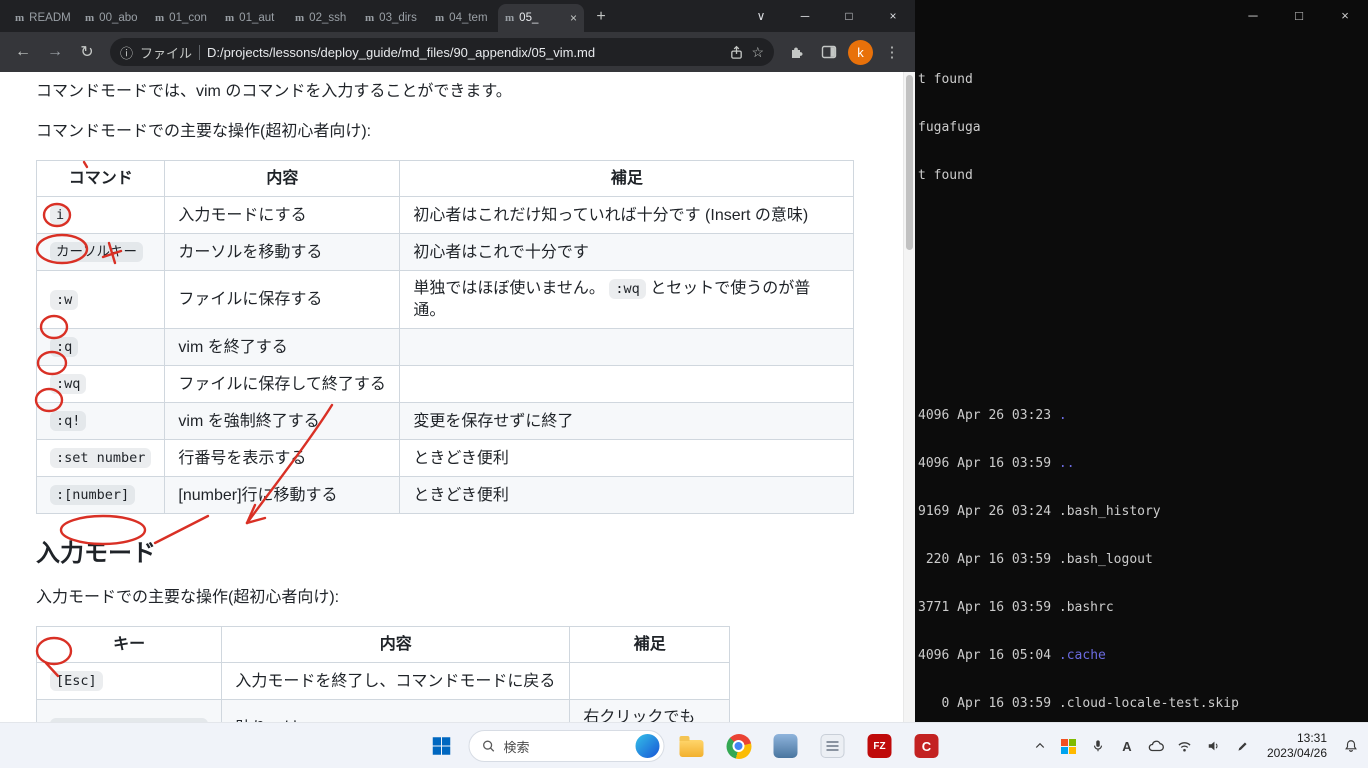 Image resolution: width=1368 pixels, height=768 pixels. I want to click on notification-bell-icon, so click(1351, 746).